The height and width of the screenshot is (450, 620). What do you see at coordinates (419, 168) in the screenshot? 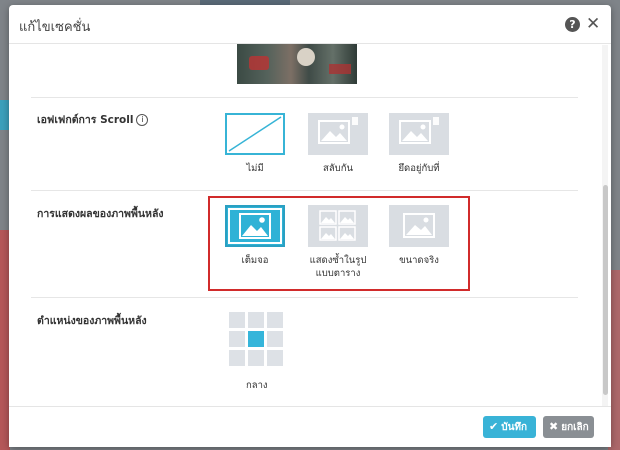
I see `option-label: ยึดอยู่กับที่` at bounding box center [419, 168].